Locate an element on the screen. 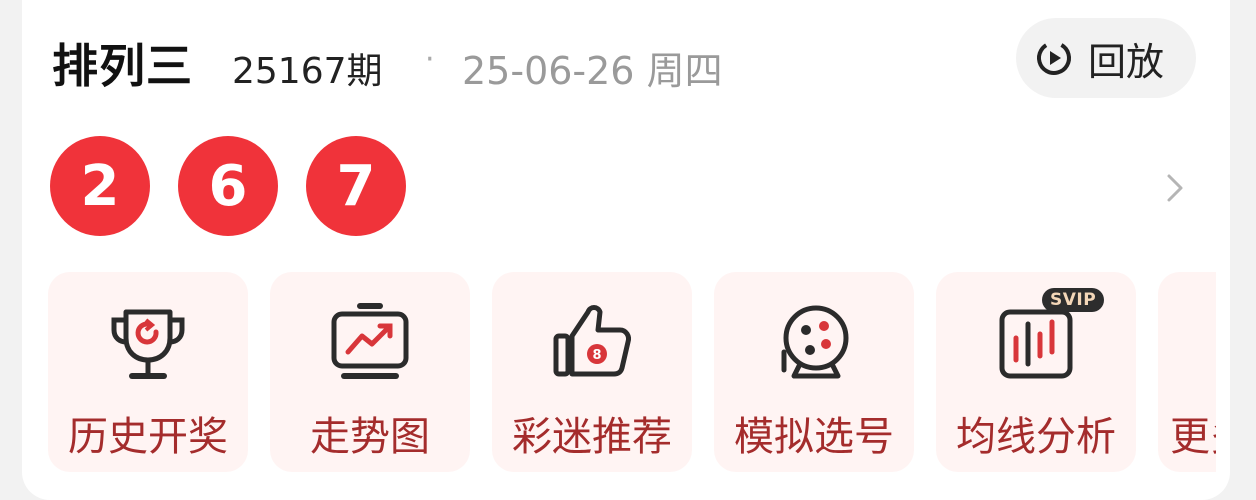  thumbs-up-icon: 8 is located at coordinates (592, 341).